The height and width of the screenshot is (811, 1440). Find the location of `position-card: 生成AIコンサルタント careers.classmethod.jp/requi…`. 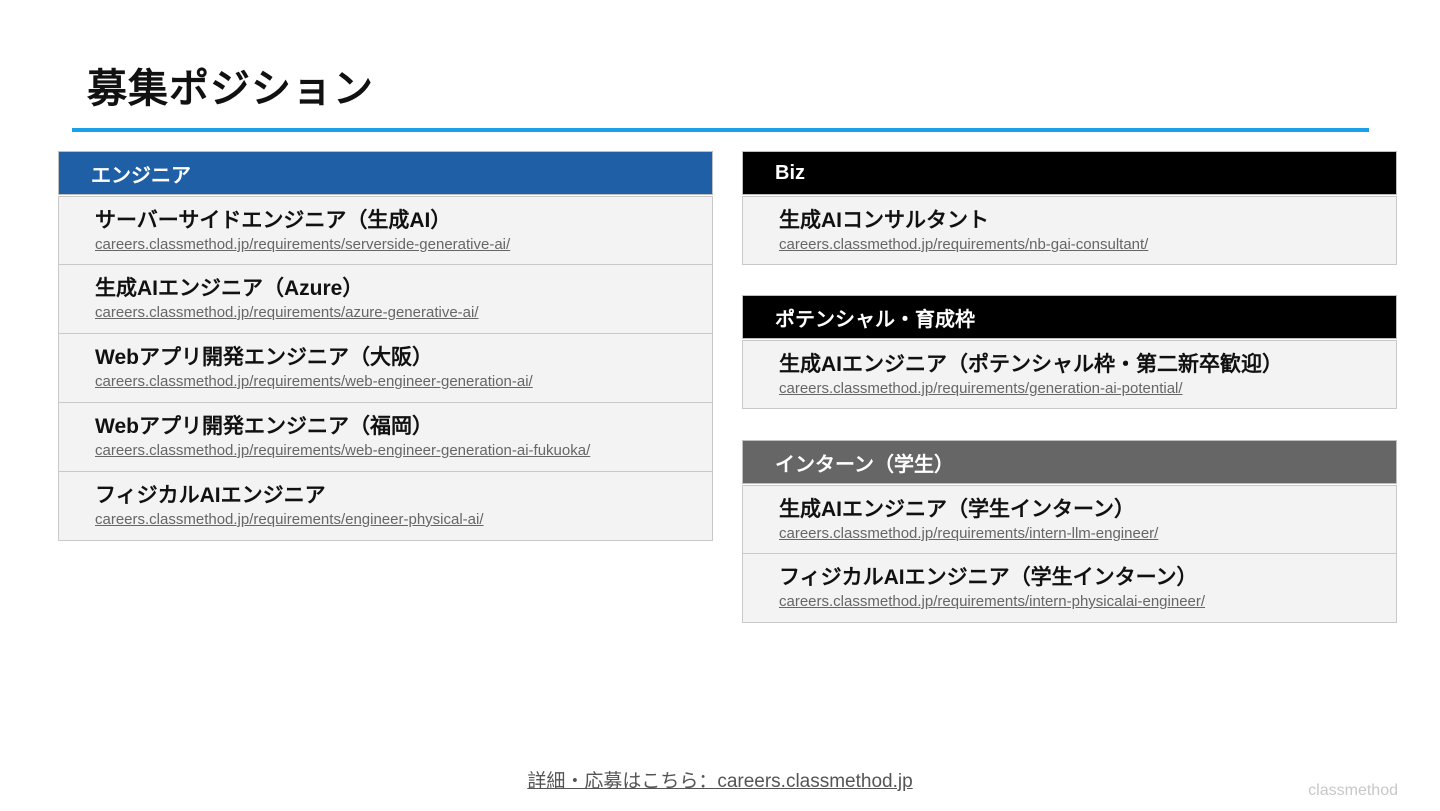

position-card: 生成AIコンサルタント careers.classmethod.jp/requi… is located at coordinates (1069, 230).